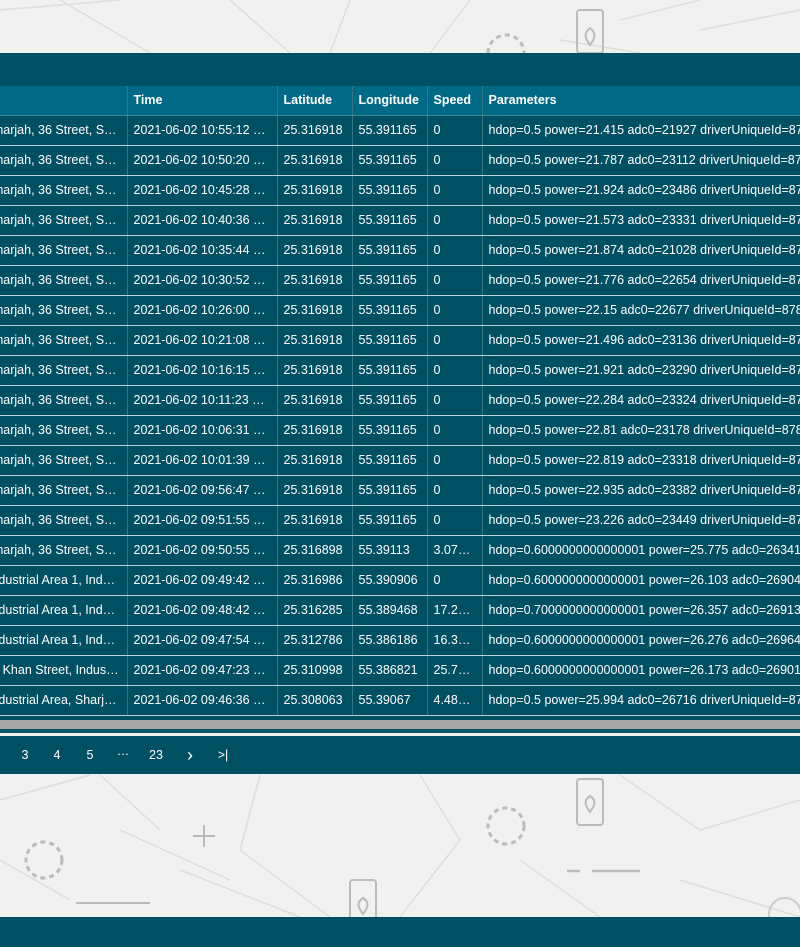 This screenshot has width=800, height=947. What do you see at coordinates (390, 580) in the screenshot?
I see `cell-longitude: 55.390906` at bounding box center [390, 580].